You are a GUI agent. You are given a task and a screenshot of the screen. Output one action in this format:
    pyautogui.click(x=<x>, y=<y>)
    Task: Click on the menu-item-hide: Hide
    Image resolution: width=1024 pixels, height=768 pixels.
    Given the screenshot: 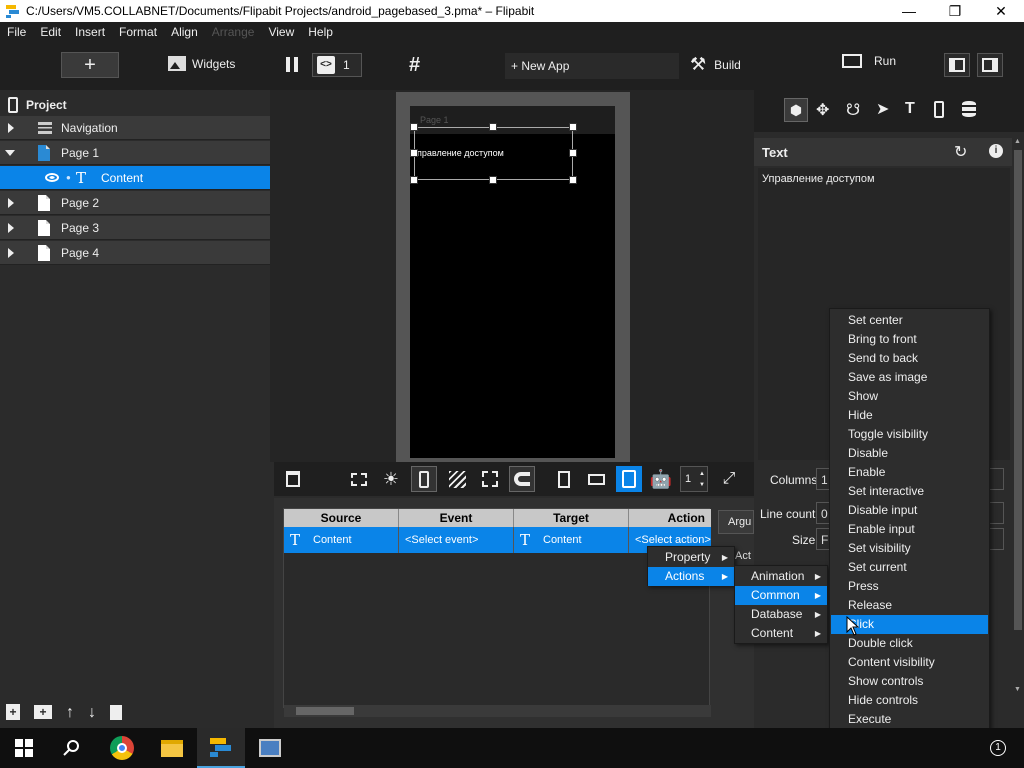 What is the action you would take?
    pyautogui.click(x=909, y=415)
    